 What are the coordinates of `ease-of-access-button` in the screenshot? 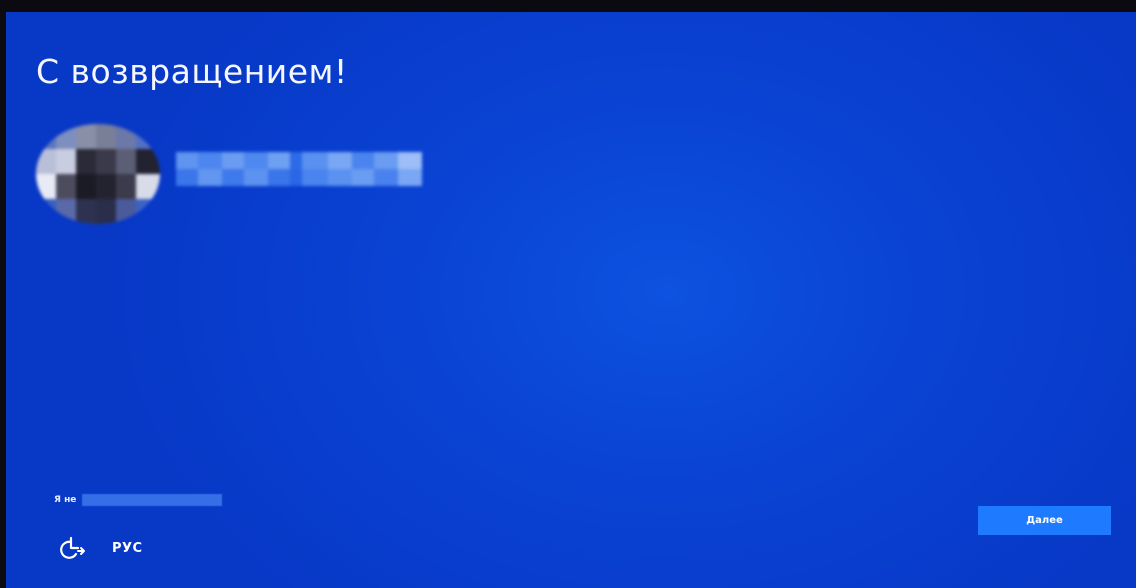 It's located at (73, 548).